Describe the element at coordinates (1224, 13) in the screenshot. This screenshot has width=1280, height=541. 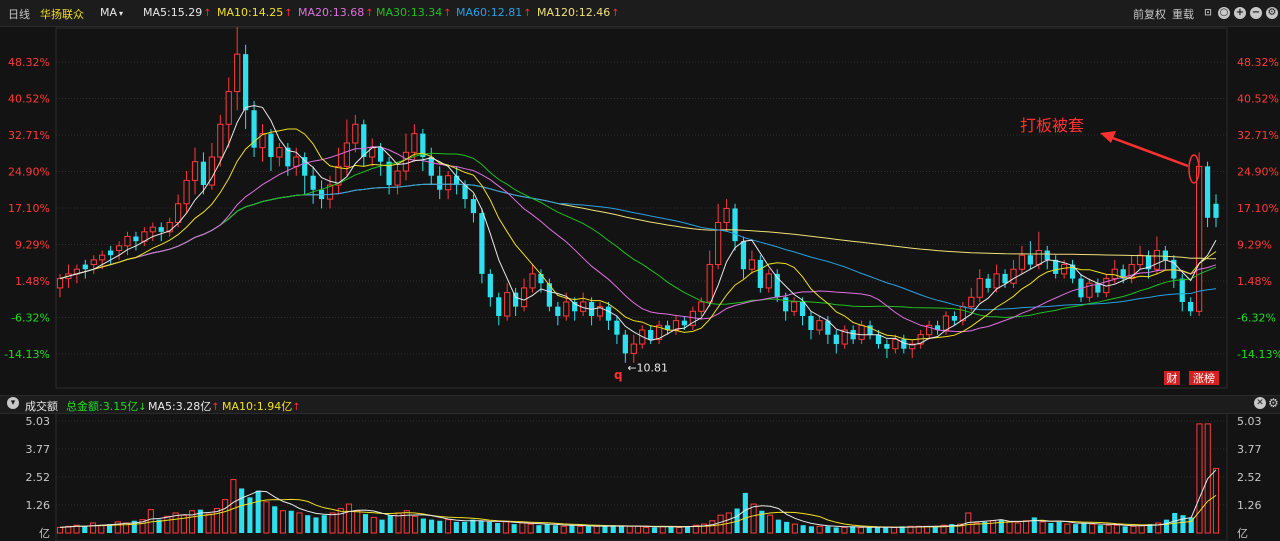
I see `info-icon: ○` at that location.